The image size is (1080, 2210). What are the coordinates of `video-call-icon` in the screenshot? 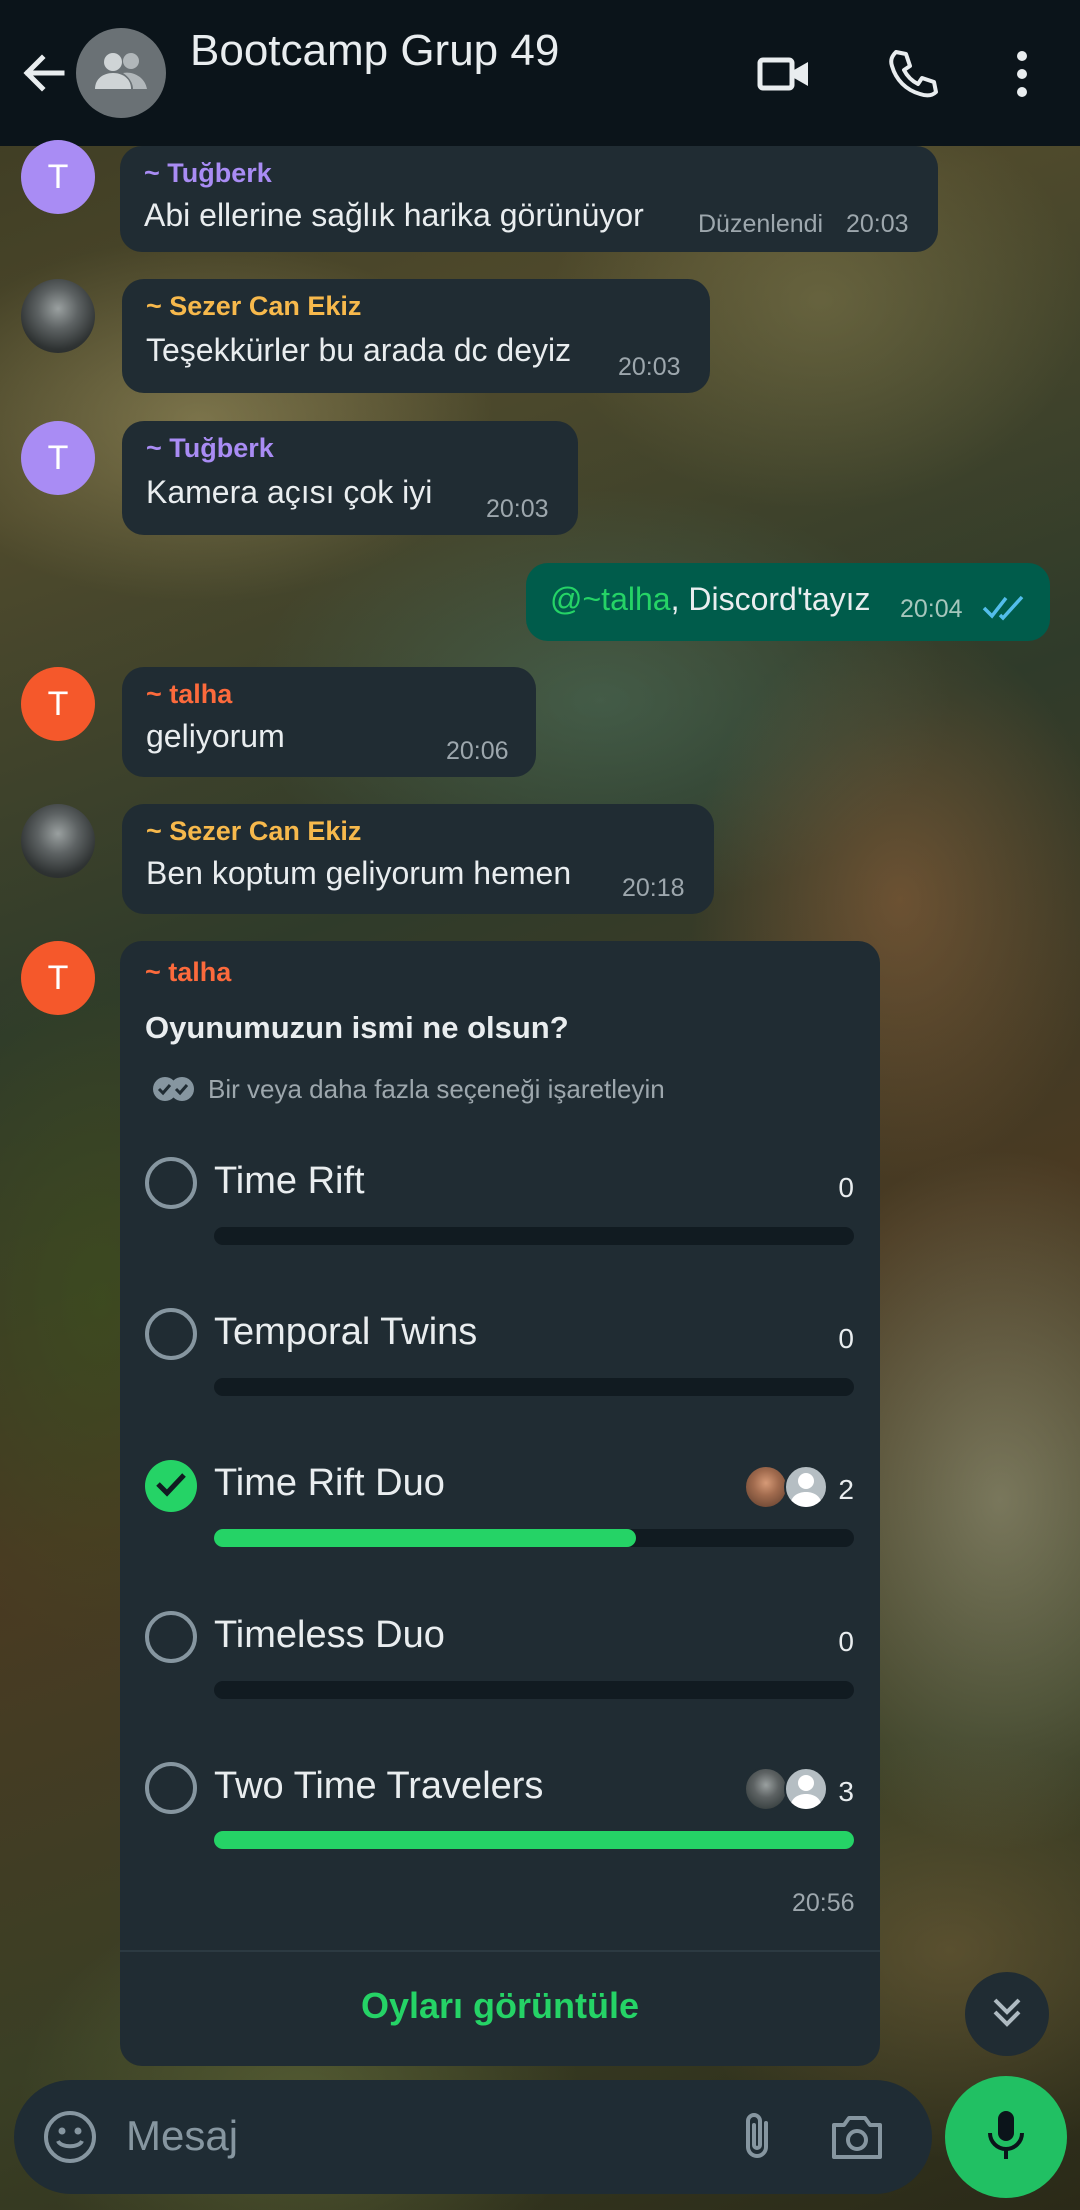 It's located at (784, 74).